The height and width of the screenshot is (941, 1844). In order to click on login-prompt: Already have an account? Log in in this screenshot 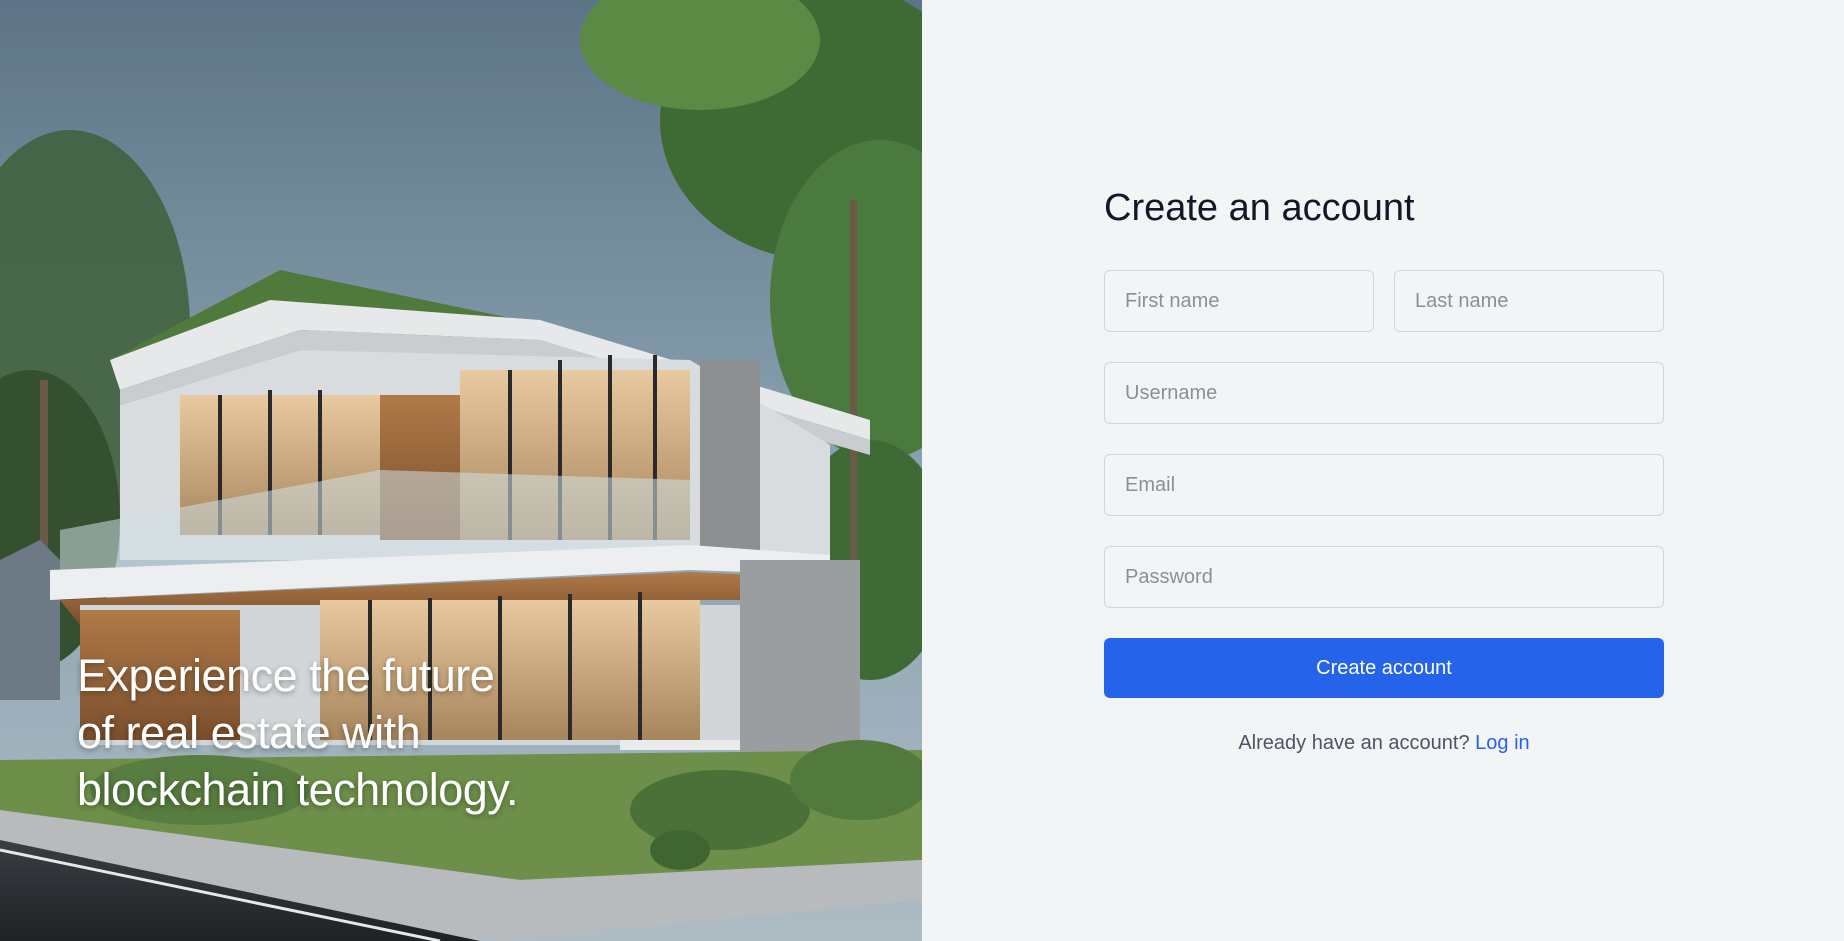, I will do `click(1384, 743)`.